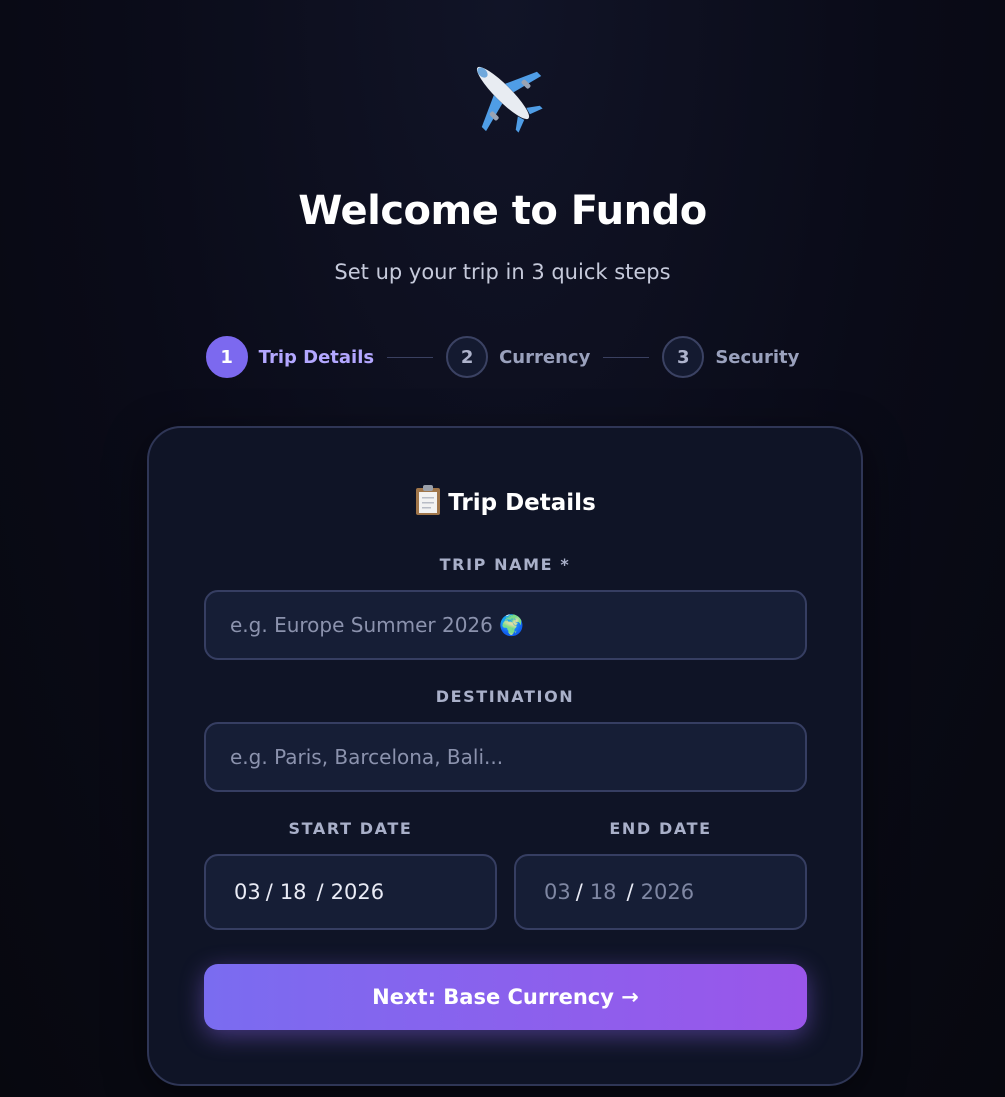 Image resolution: width=1005 pixels, height=1097 pixels. What do you see at coordinates (505, 696) in the screenshot?
I see `destination-label: DESTINATION` at bounding box center [505, 696].